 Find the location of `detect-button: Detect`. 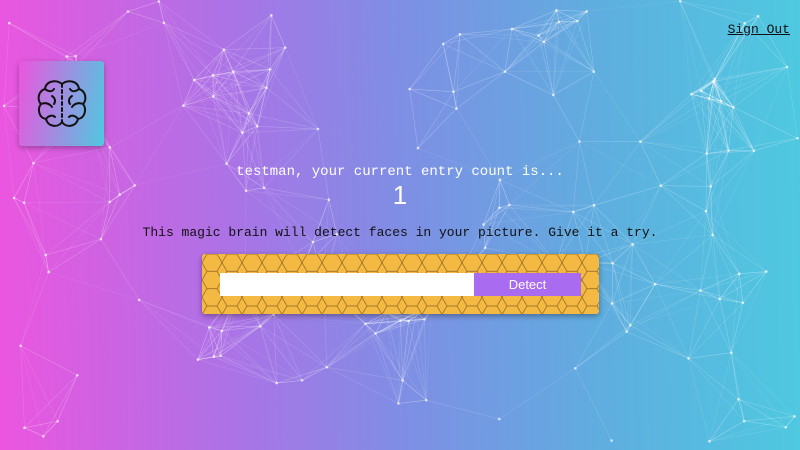

detect-button: Detect is located at coordinates (527, 284).